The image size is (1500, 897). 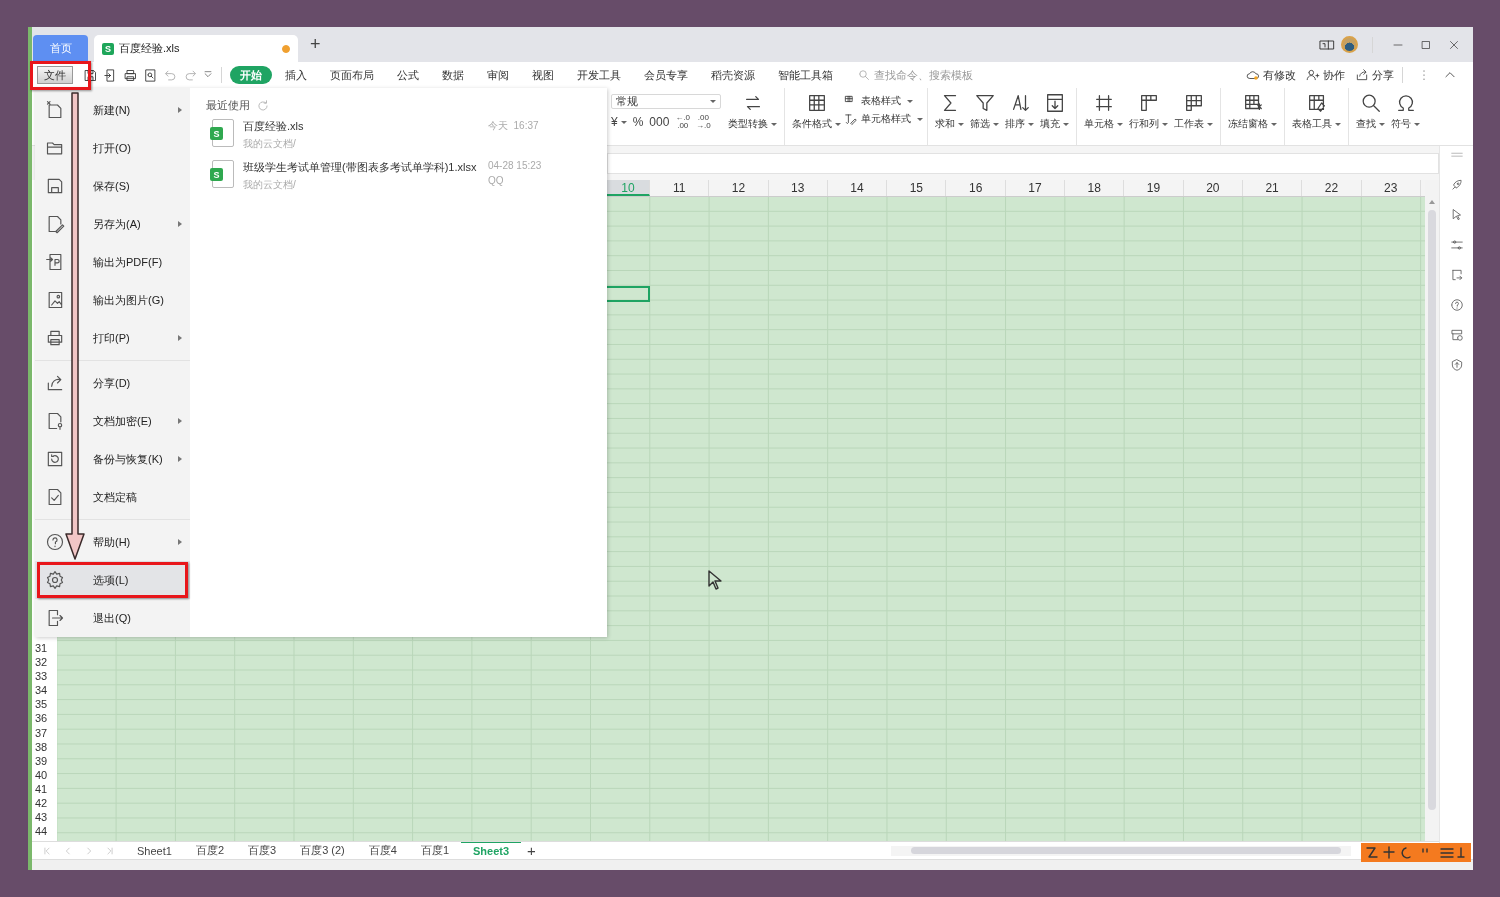 I want to click on toolbar-action: 分享, so click(x=1374, y=75).